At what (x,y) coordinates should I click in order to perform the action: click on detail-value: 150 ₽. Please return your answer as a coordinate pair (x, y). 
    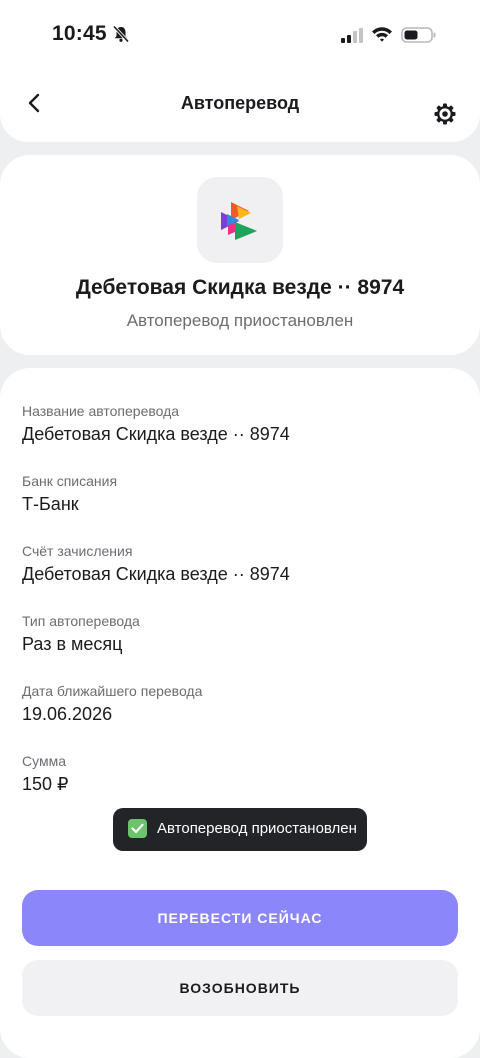
    Looking at the image, I should click on (45, 784).